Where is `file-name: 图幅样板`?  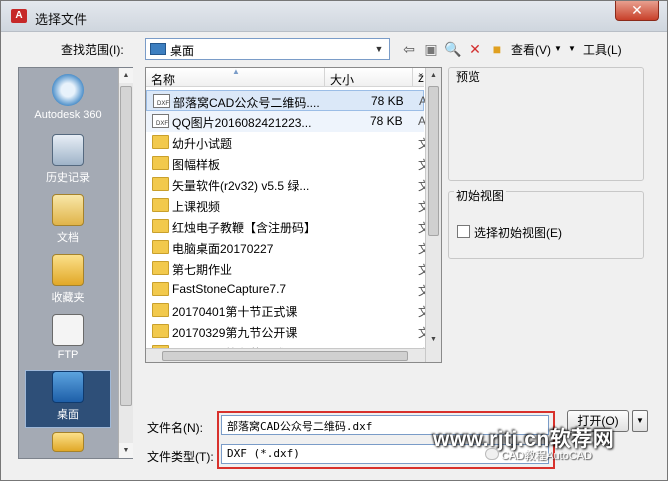
file-name: 图幅样板 is located at coordinates (196, 165).